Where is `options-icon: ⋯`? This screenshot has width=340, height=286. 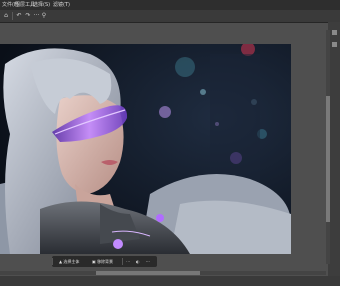
options-icon: ⋯ is located at coordinates (128, 261).